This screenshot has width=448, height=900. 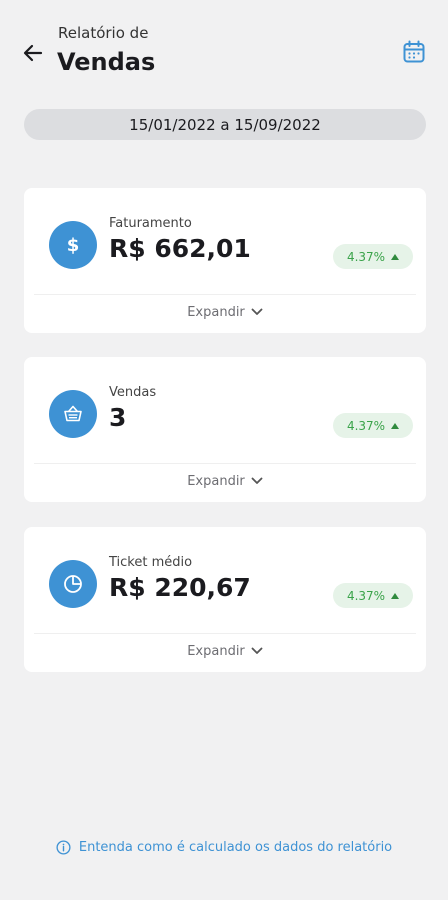 I want to click on card-ticket-medio: Ticket médio R$ 220,67 4.37% Expandir, so click(x=225, y=599).